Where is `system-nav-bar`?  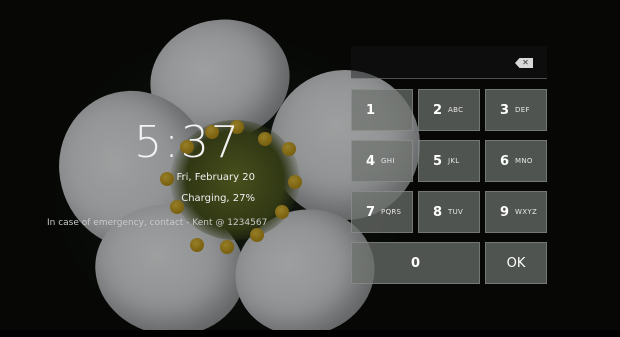
system-nav-bar is located at coordinates (310, 333).